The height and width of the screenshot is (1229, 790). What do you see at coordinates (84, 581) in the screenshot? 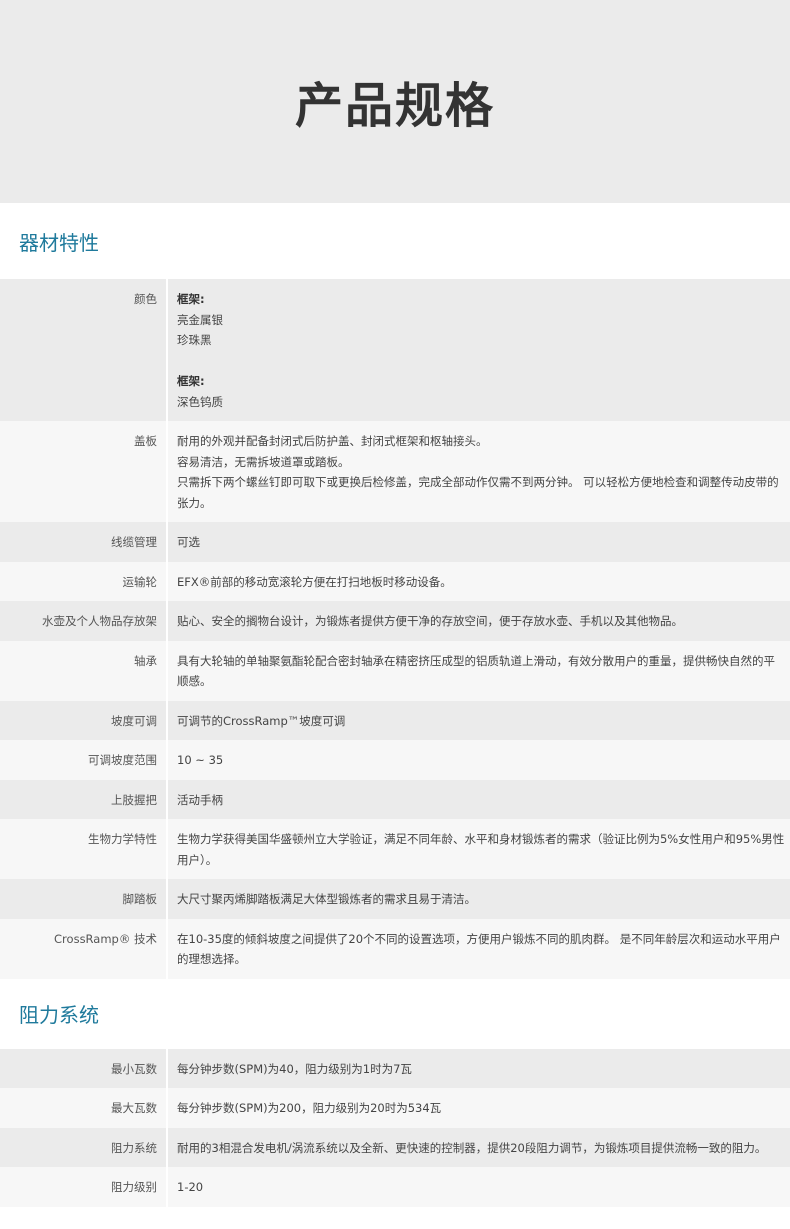
I see `spec-label: 运输轮` at bounding box center [84, 581].